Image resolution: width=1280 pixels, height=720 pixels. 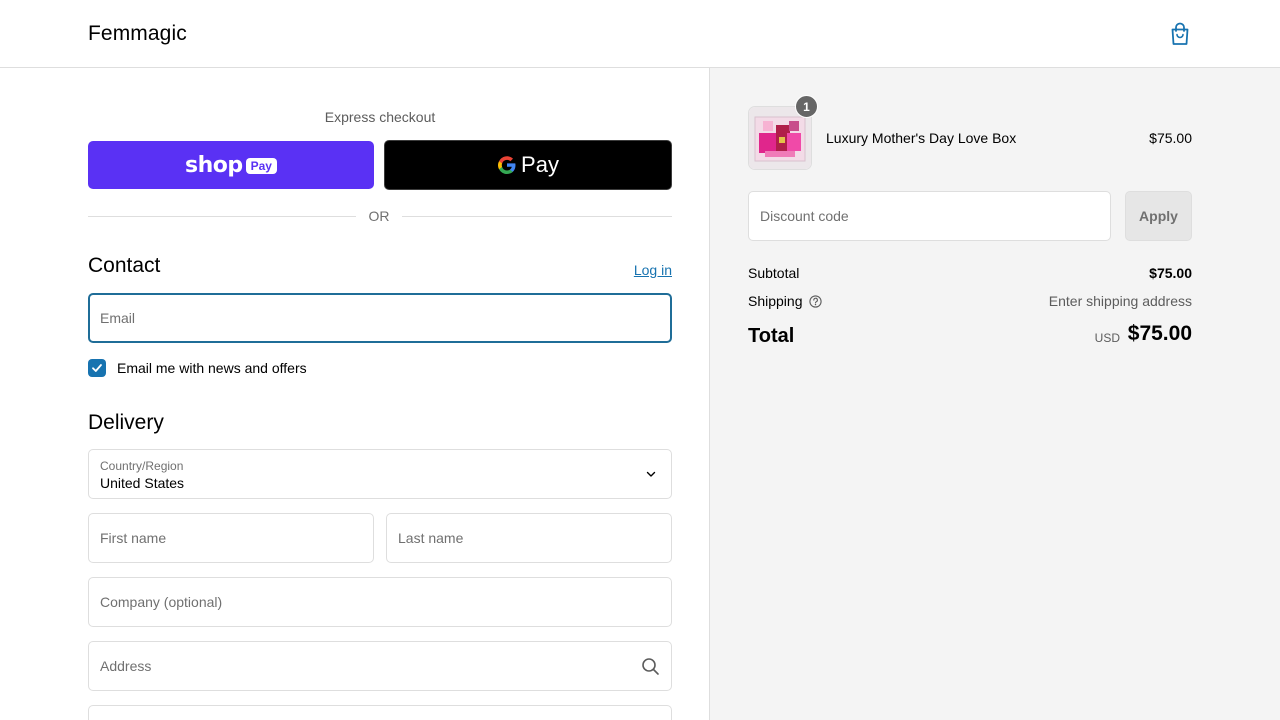 What do you see at coordinates (640, 34) in the screenshot?
I see `header: Femmagic` at bounding box center [640, 34].